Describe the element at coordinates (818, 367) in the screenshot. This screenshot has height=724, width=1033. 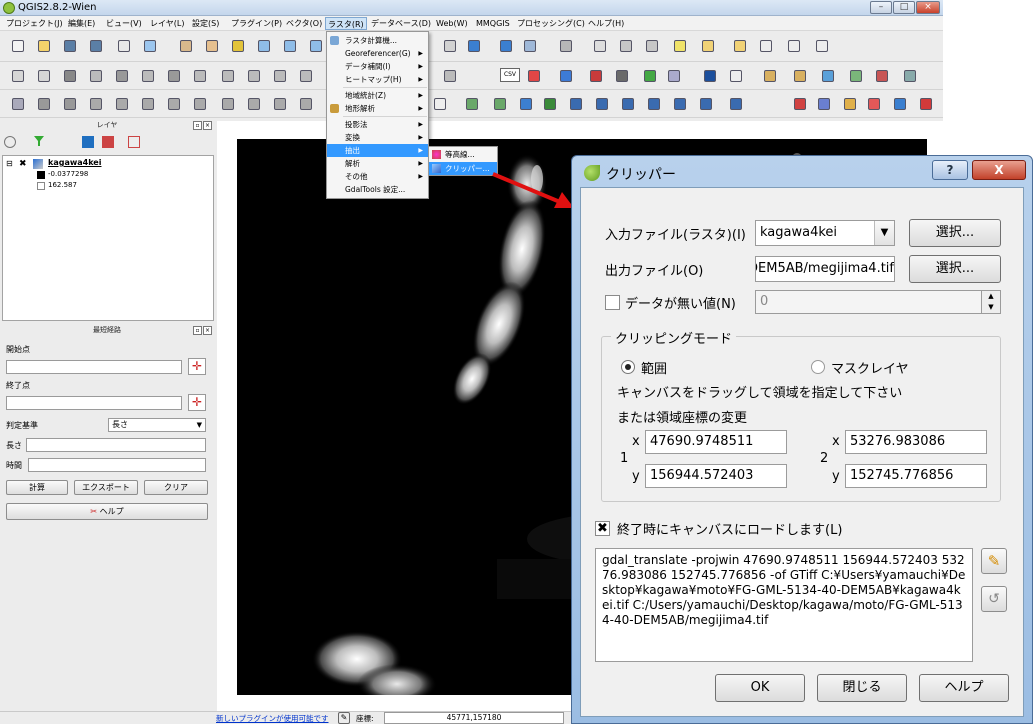
I see `mask-layer-radio` at that location.